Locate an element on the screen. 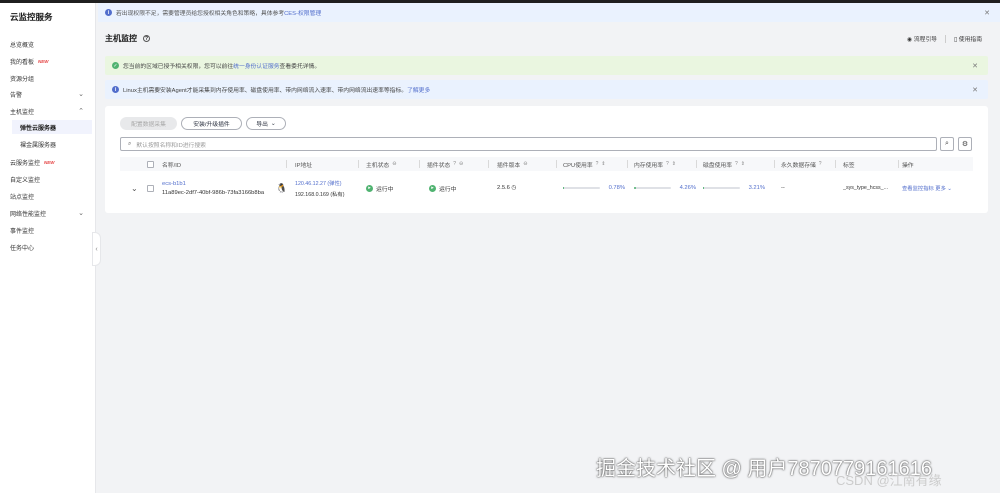 Image resolution: width=1000 pixels, height=493 pixels. col-memory: 内存使用率? ⇕ is located at coordinates (655, 164).